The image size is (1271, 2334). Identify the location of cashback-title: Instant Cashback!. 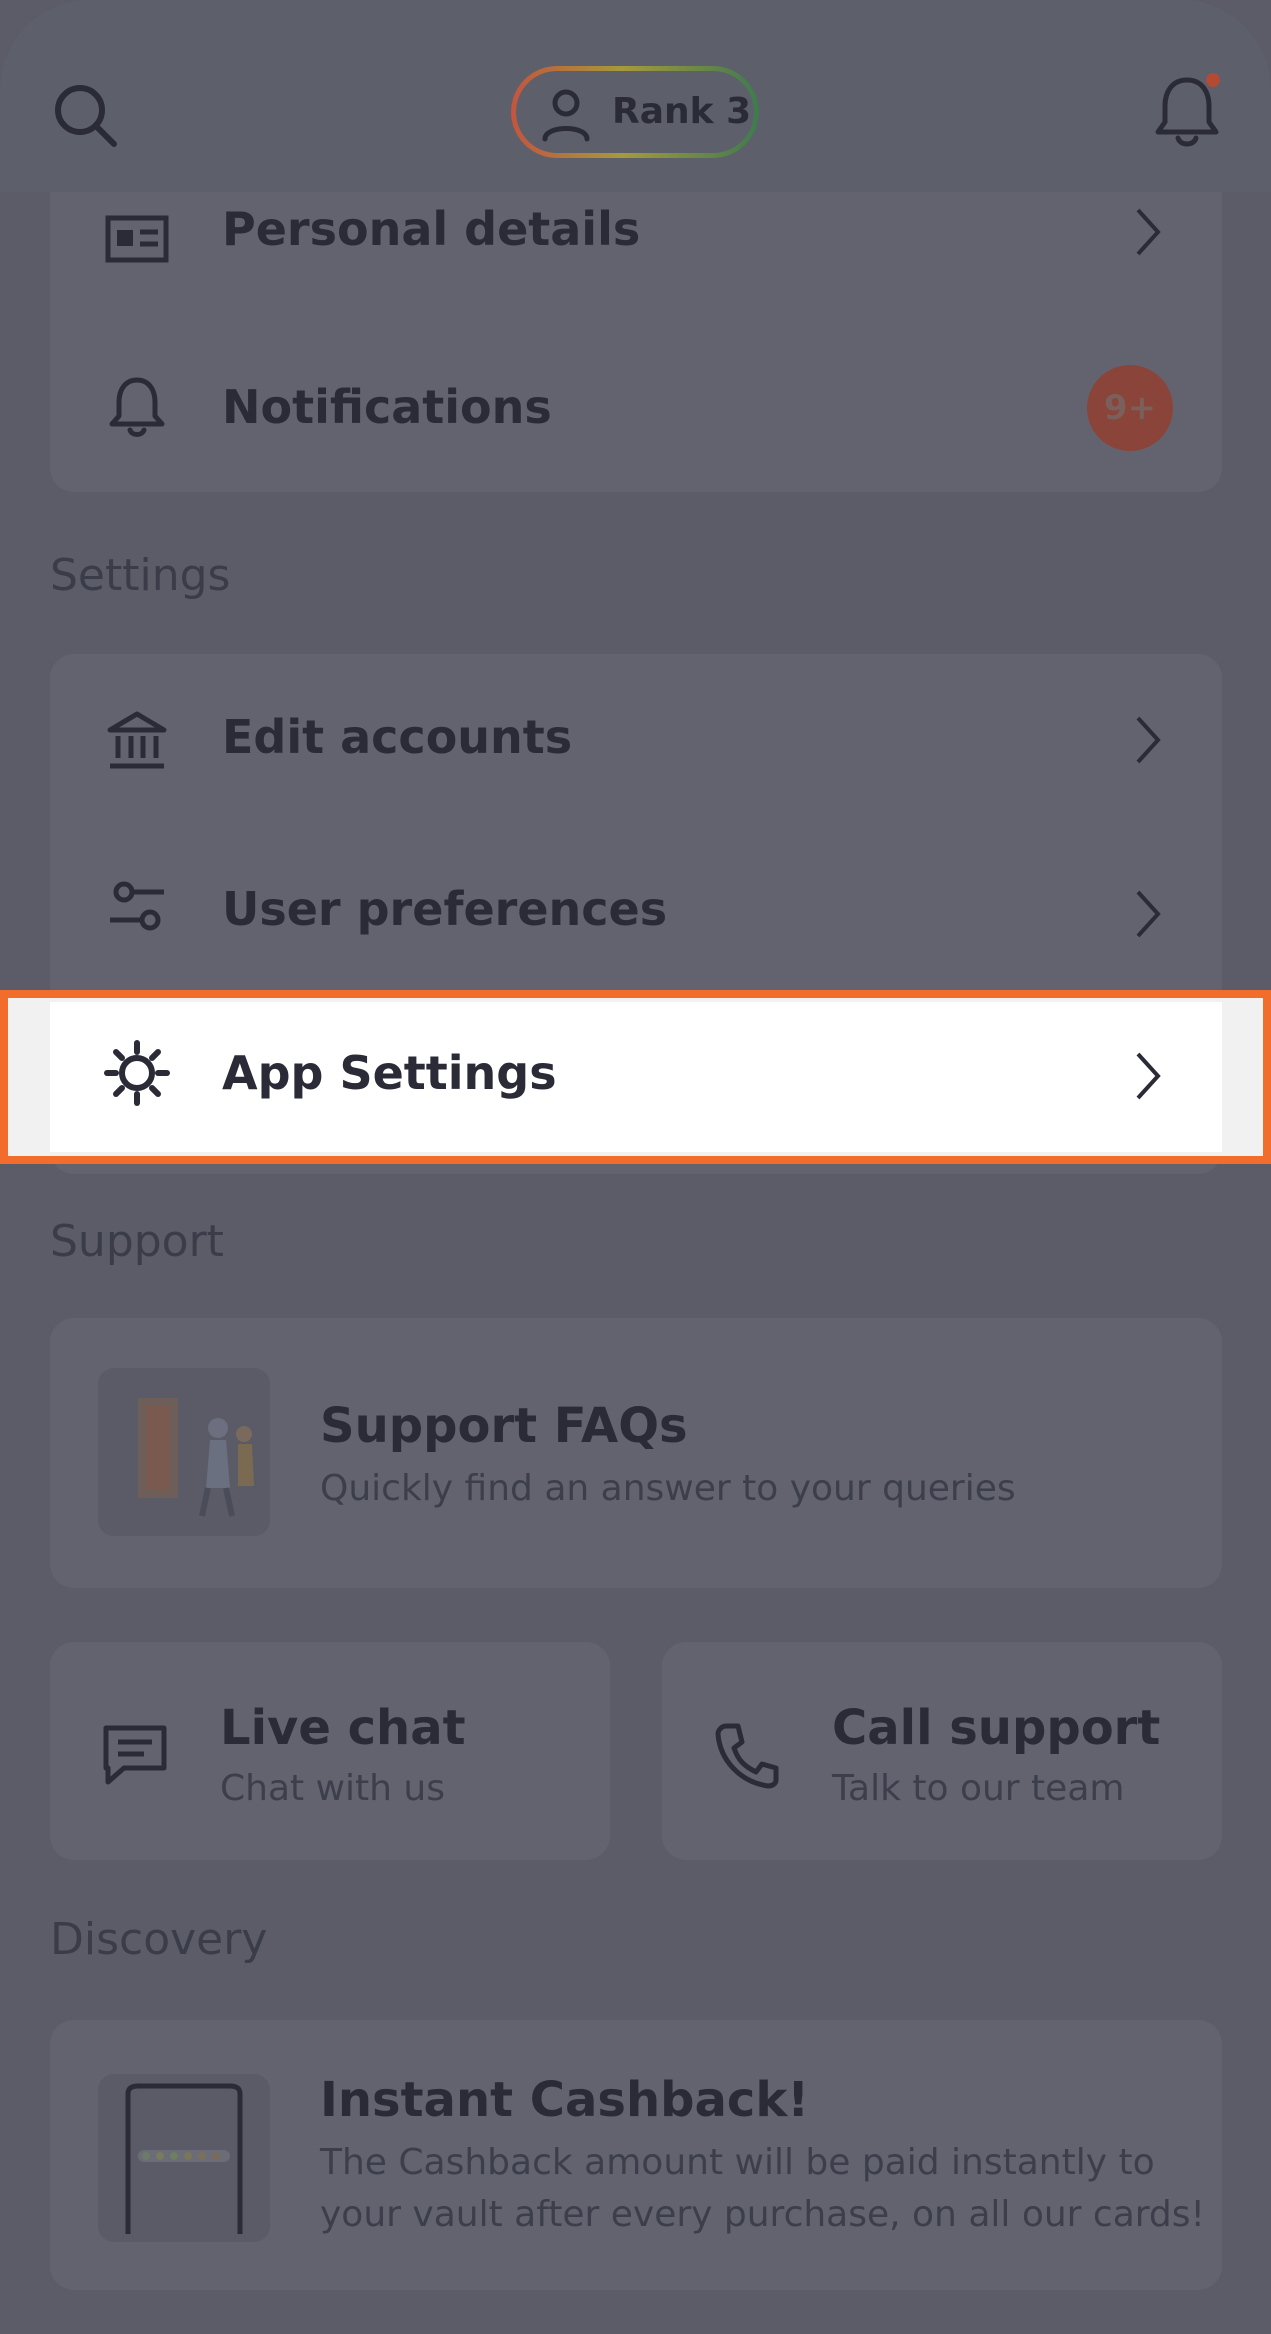
(565, 2100).